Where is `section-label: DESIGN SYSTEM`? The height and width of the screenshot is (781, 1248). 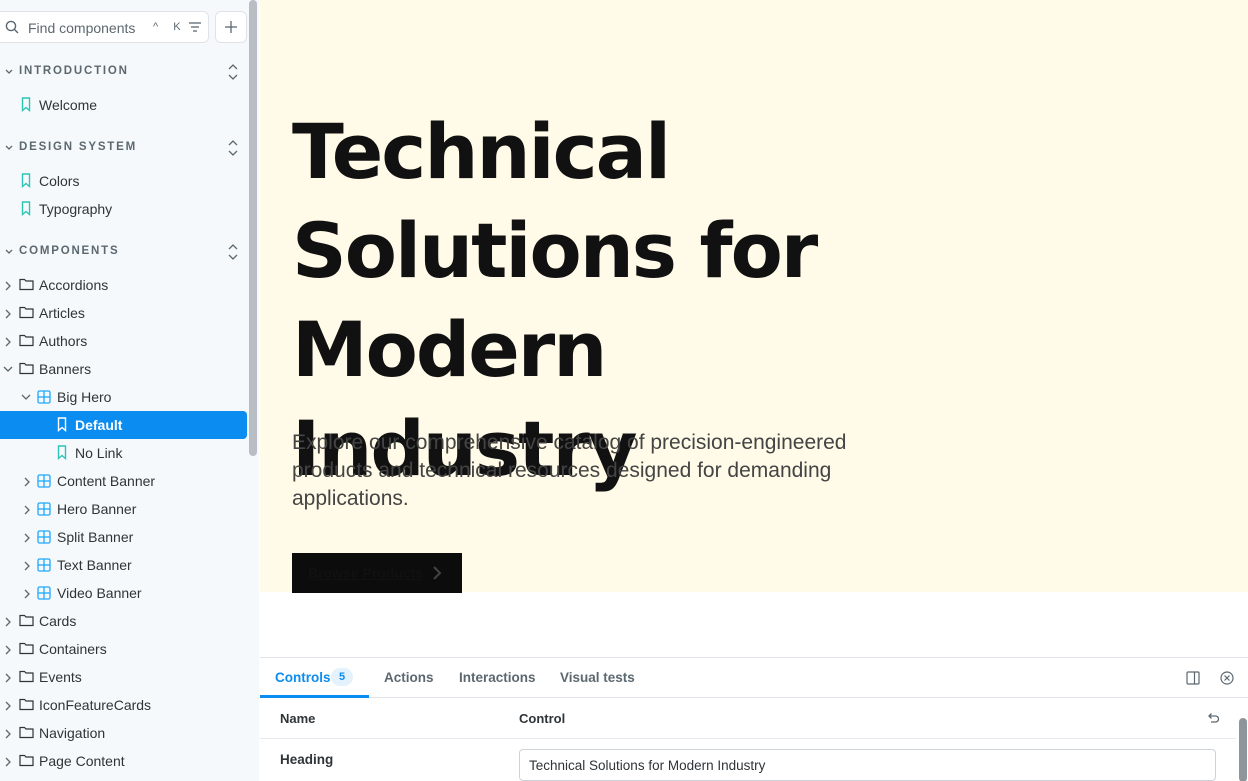
section-label: DESIGN SYSTEM is located at coordinates (78, 147).